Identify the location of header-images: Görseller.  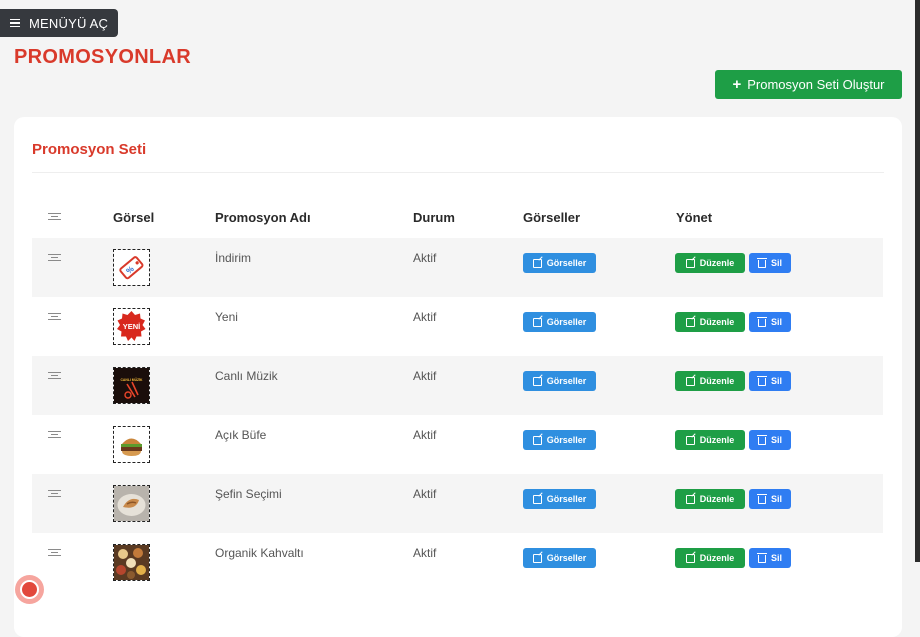
(552, 217).